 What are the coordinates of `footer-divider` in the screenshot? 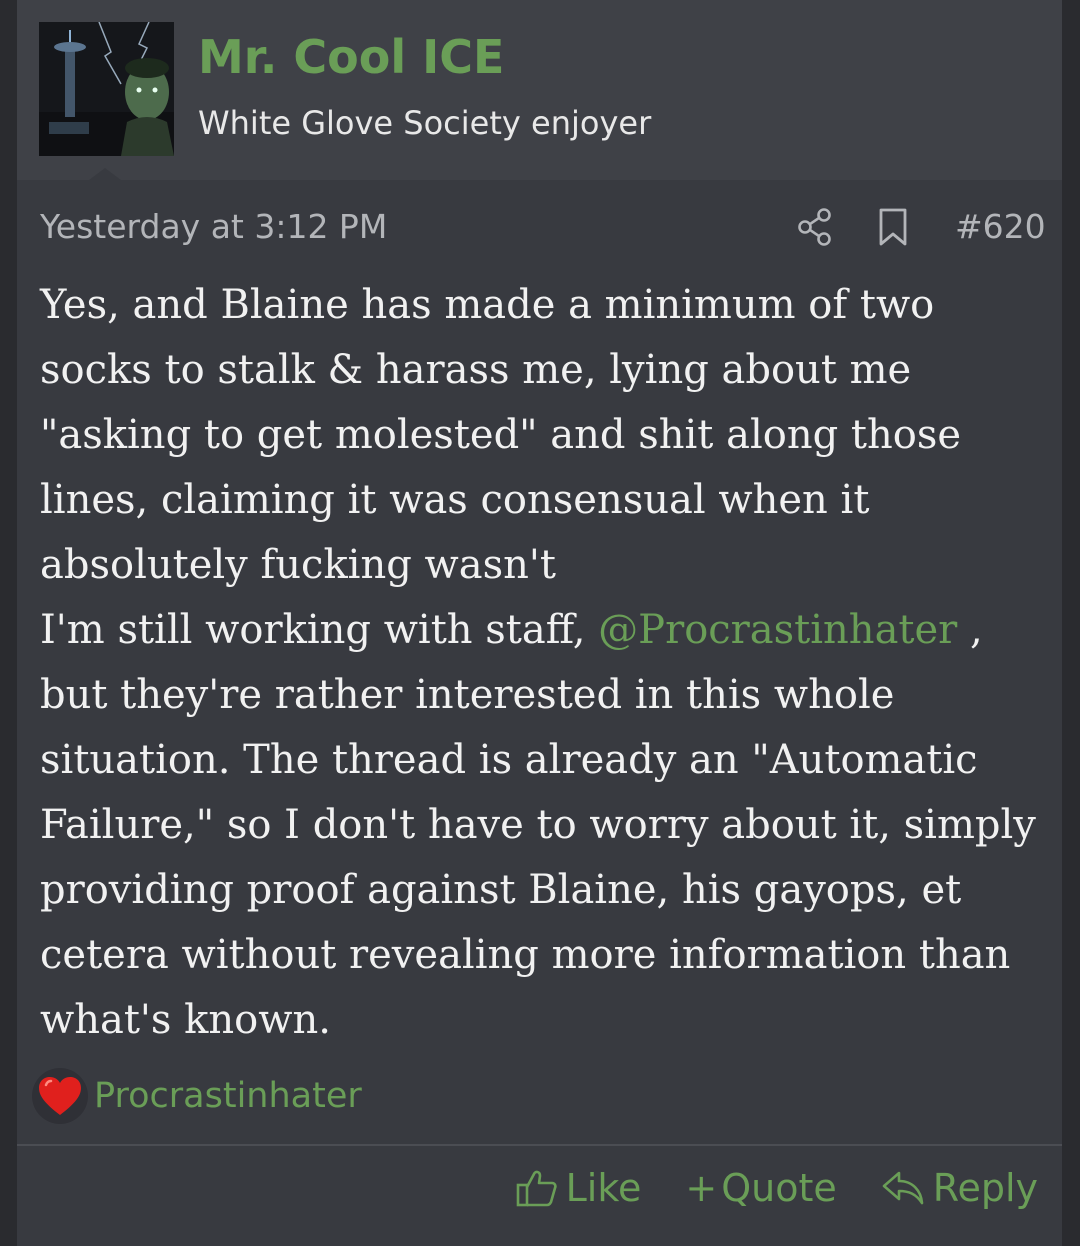 It's located at (539, 1145).